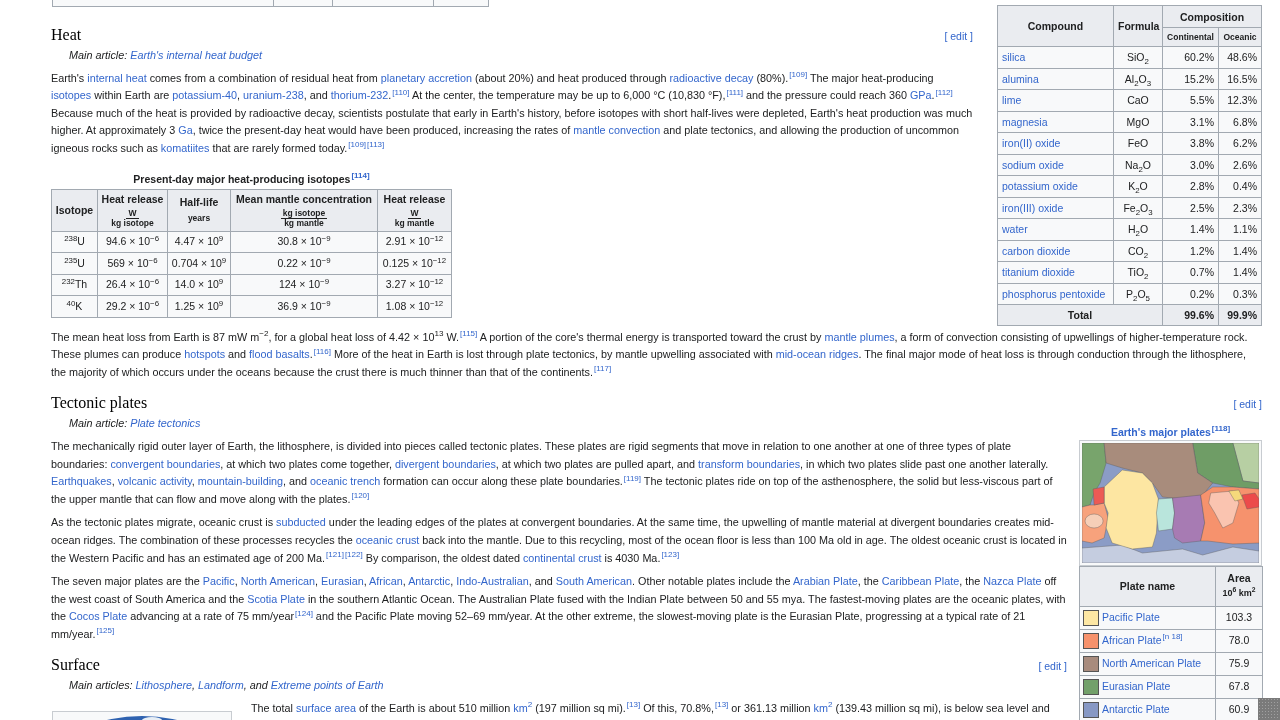  I want to click on text-link: internal heat, so click(117, 77).